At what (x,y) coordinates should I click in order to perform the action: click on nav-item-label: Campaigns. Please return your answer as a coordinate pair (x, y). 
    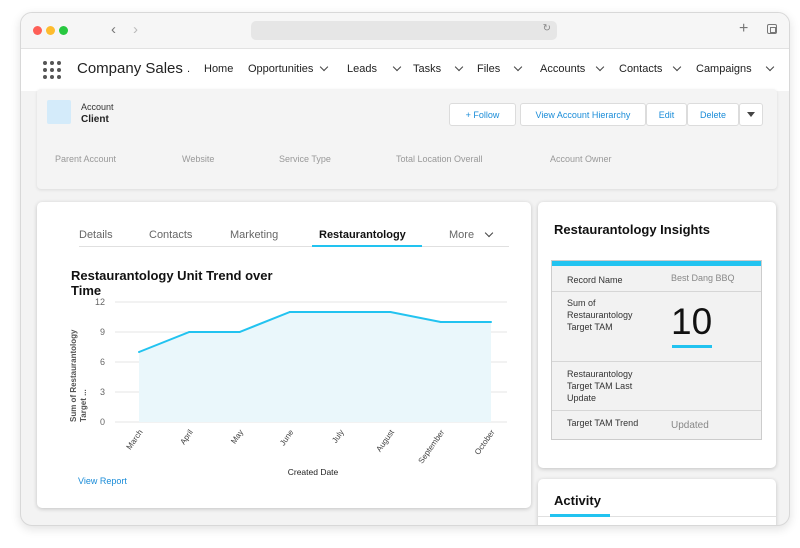
    Looking at the image, I should click on (724, 69).